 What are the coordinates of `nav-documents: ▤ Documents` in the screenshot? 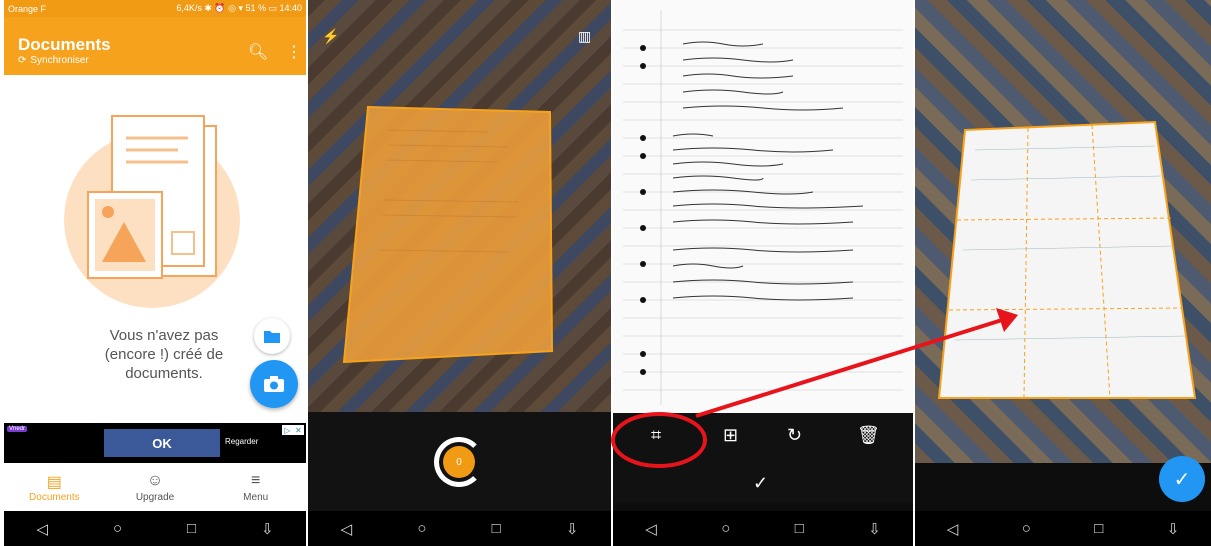 It's located at (54, 487).